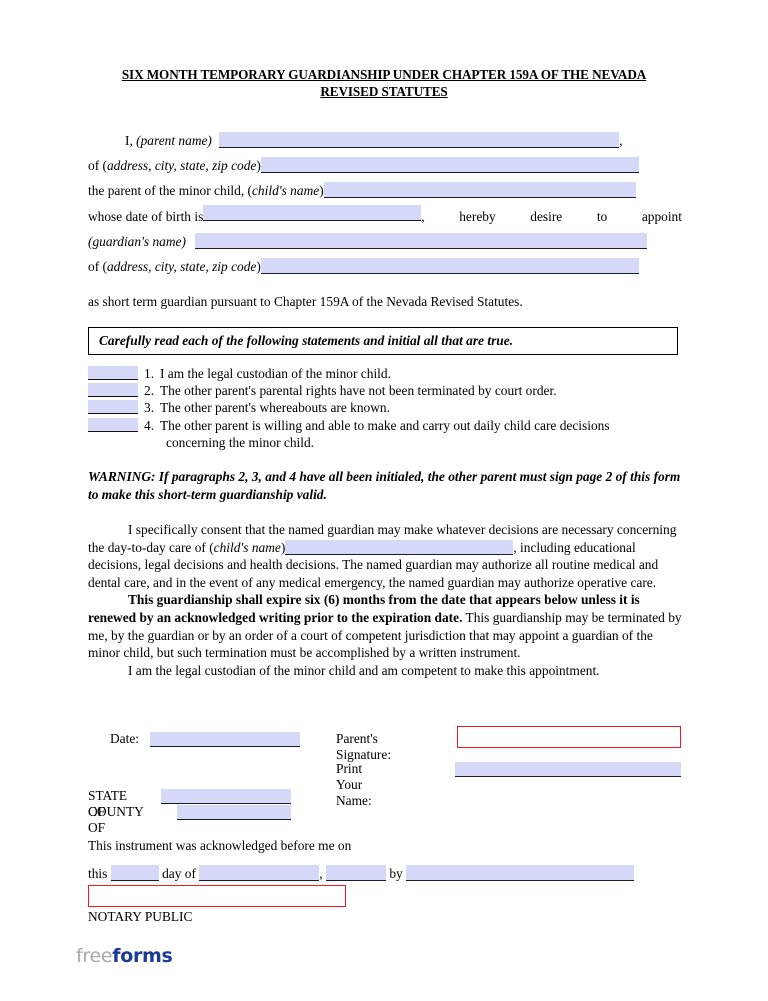  Describe the element at coordinates (364, 746) in the screenshot. I see `parent-signature-label: Parent's Signature:` at that location.